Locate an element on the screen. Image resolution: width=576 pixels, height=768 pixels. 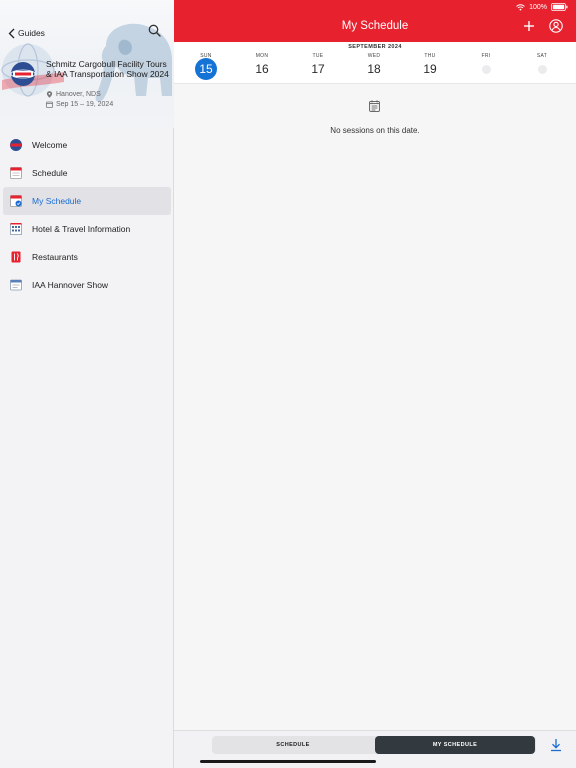
day-number: 16 is located at coordinates (262, 69).